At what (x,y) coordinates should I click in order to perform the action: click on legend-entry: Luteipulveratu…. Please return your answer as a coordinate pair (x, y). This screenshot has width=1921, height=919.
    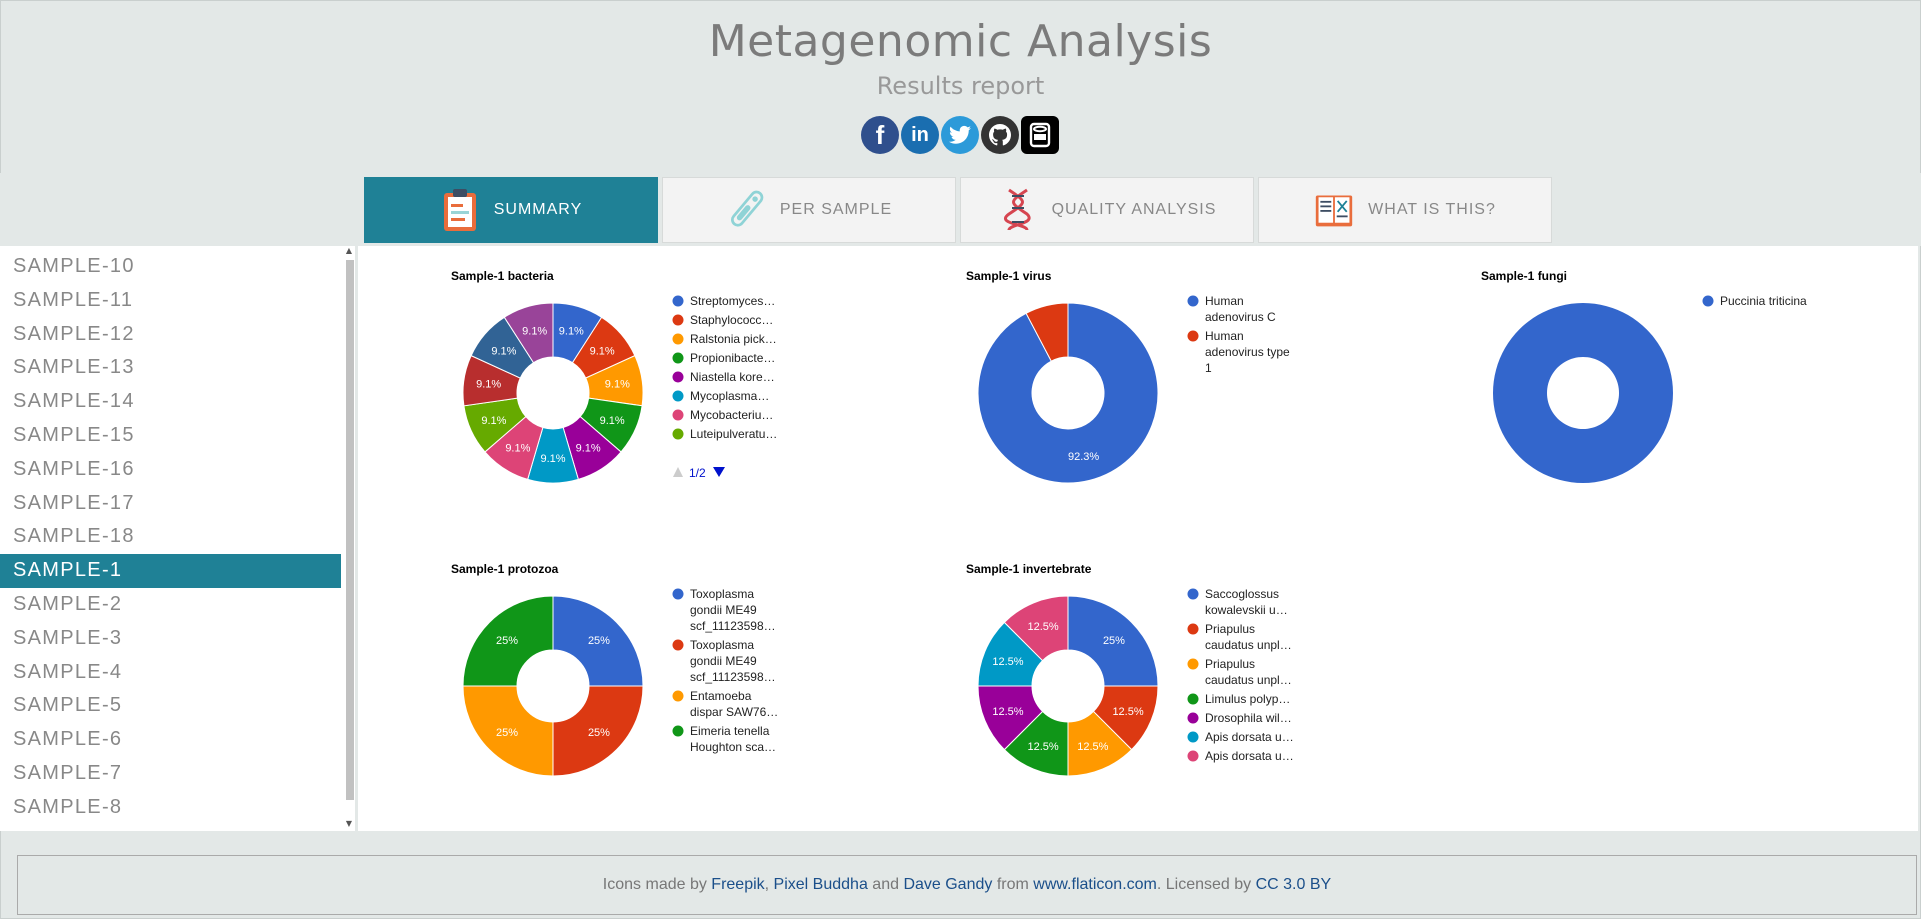
    Looking at the image, I should click on (733, 434).